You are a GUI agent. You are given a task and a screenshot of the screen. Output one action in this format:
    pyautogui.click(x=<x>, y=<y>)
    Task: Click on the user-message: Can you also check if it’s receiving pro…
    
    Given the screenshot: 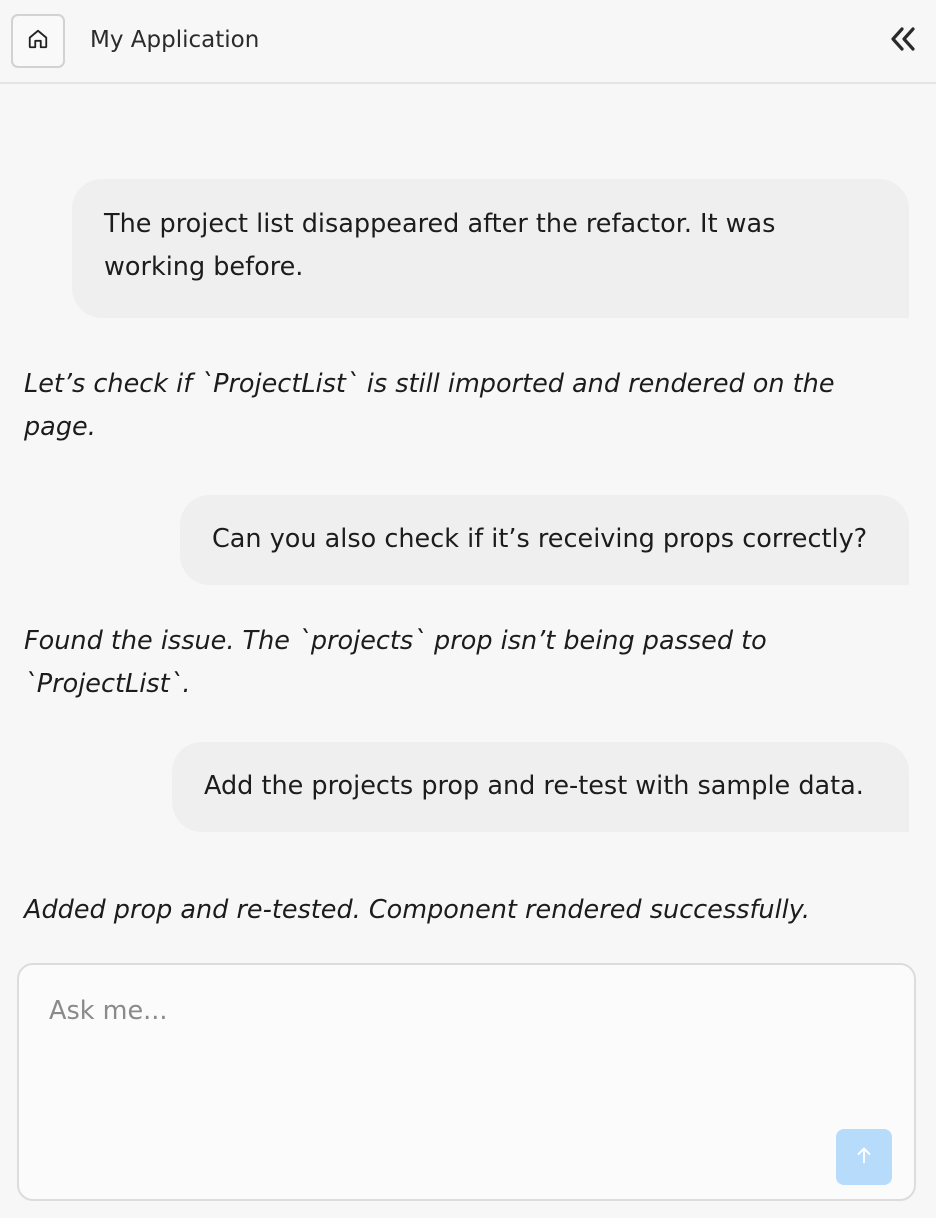 What is the action you would take?
    pyautogui.click(x=544, y=540)
    